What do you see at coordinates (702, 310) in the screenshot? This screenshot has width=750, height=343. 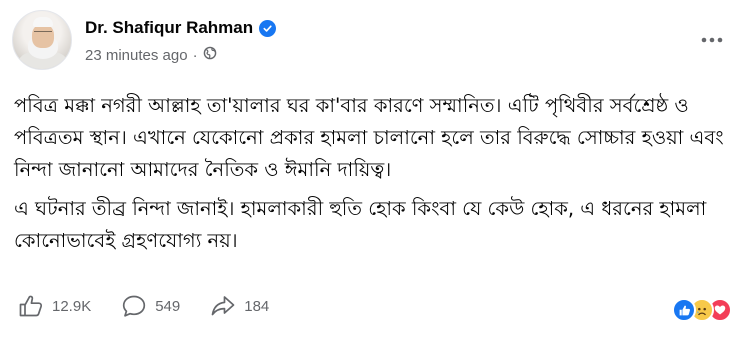 I see `reaction-summary` at bounding box center [702, 310].